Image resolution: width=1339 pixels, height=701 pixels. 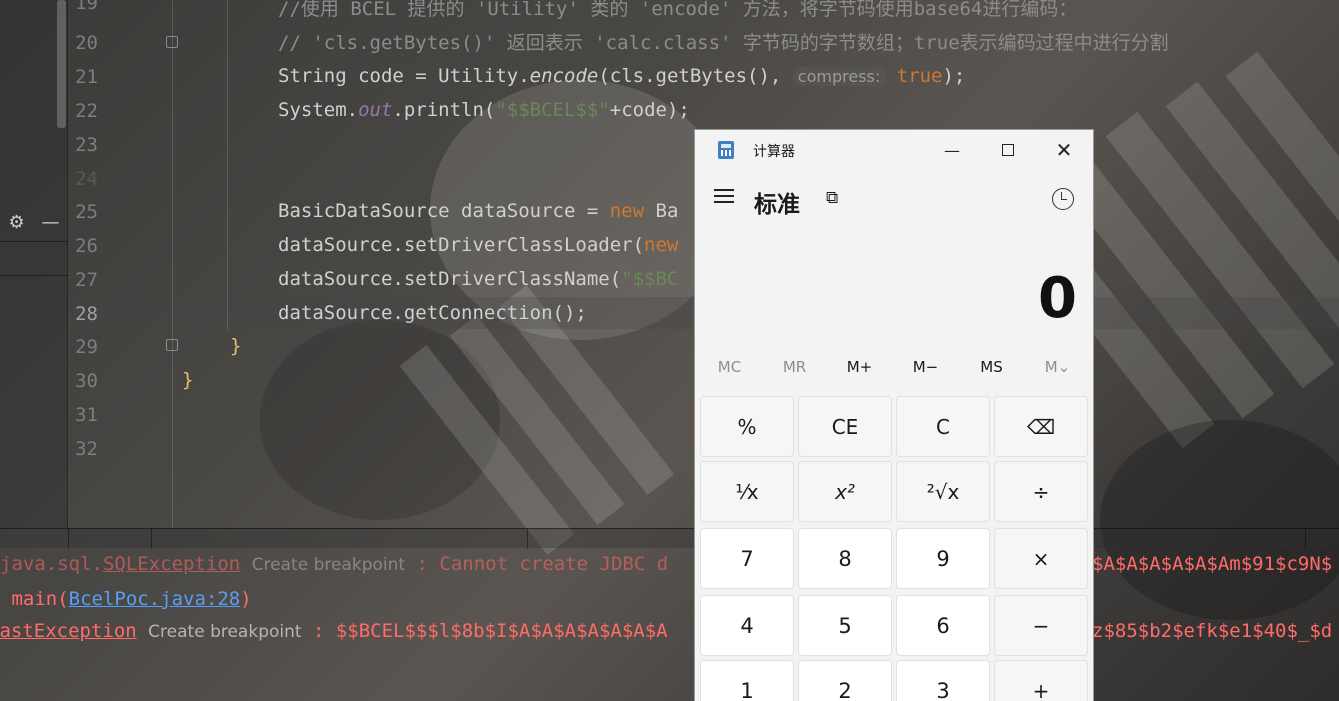 What do you see at coordinates (1057, 367) in the screenshot?
I see `memory-list-button: M⌄` at bounding box center [1057, 367].